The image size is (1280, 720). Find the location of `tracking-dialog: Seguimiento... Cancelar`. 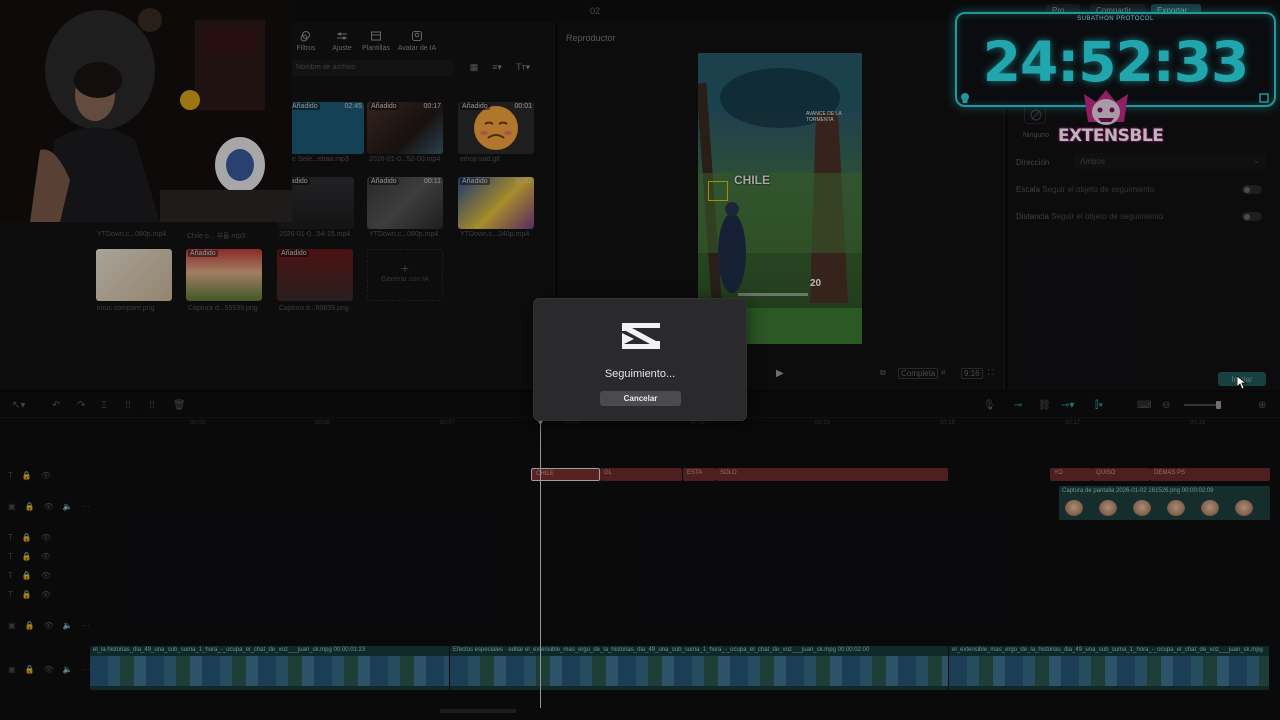

tracking-dialog: Seguimiento... Cancelar is located at coordinates (640, 359).